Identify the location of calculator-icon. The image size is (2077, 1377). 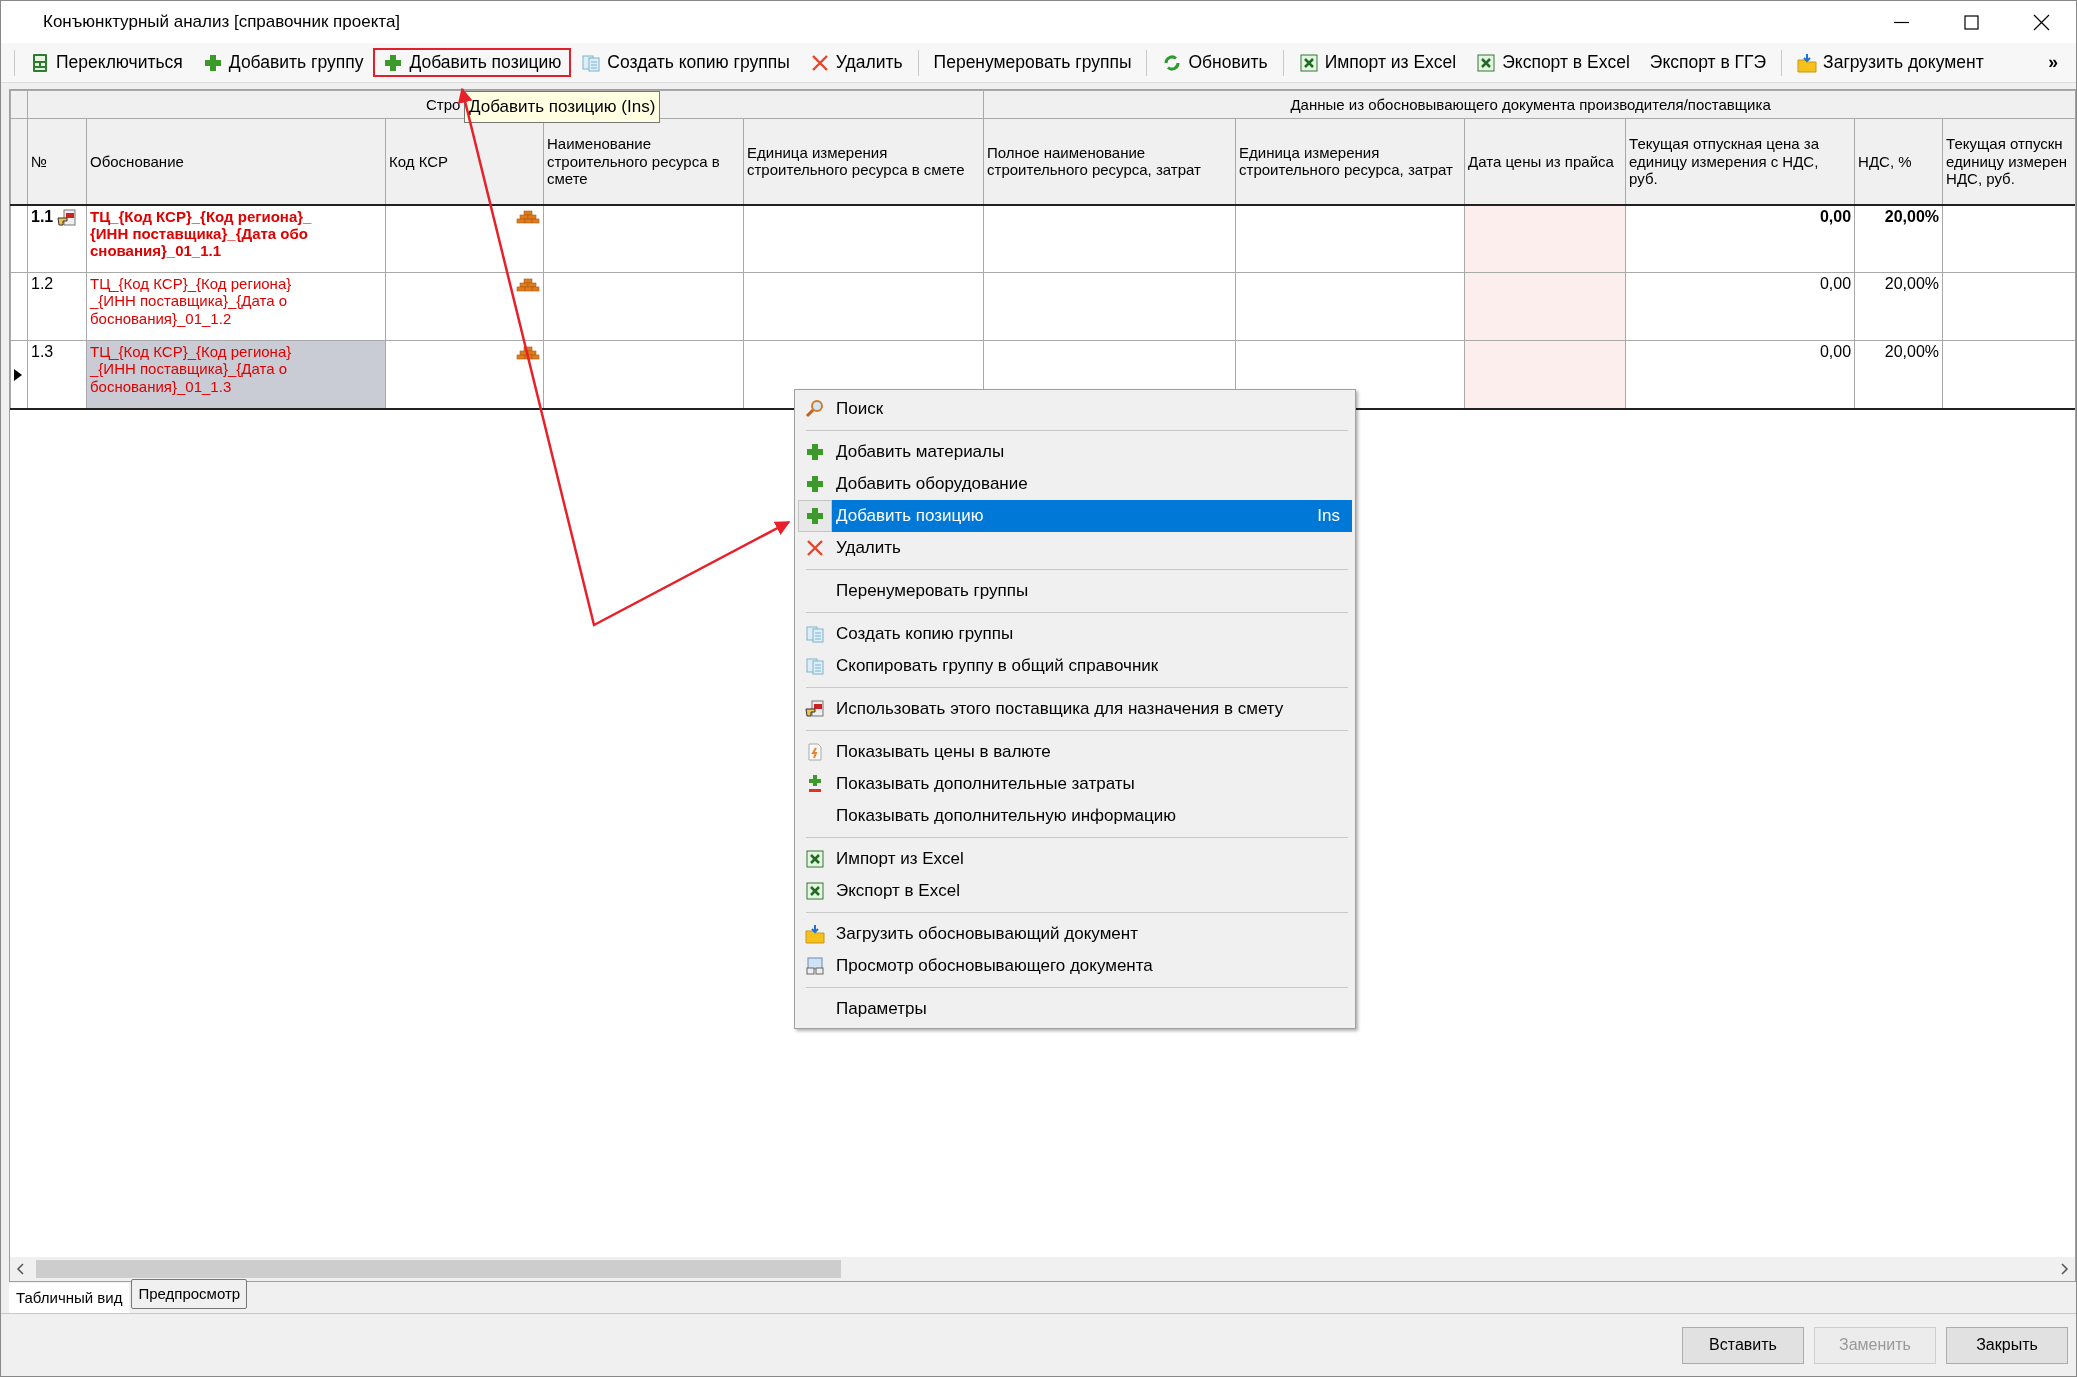
(40, 62).